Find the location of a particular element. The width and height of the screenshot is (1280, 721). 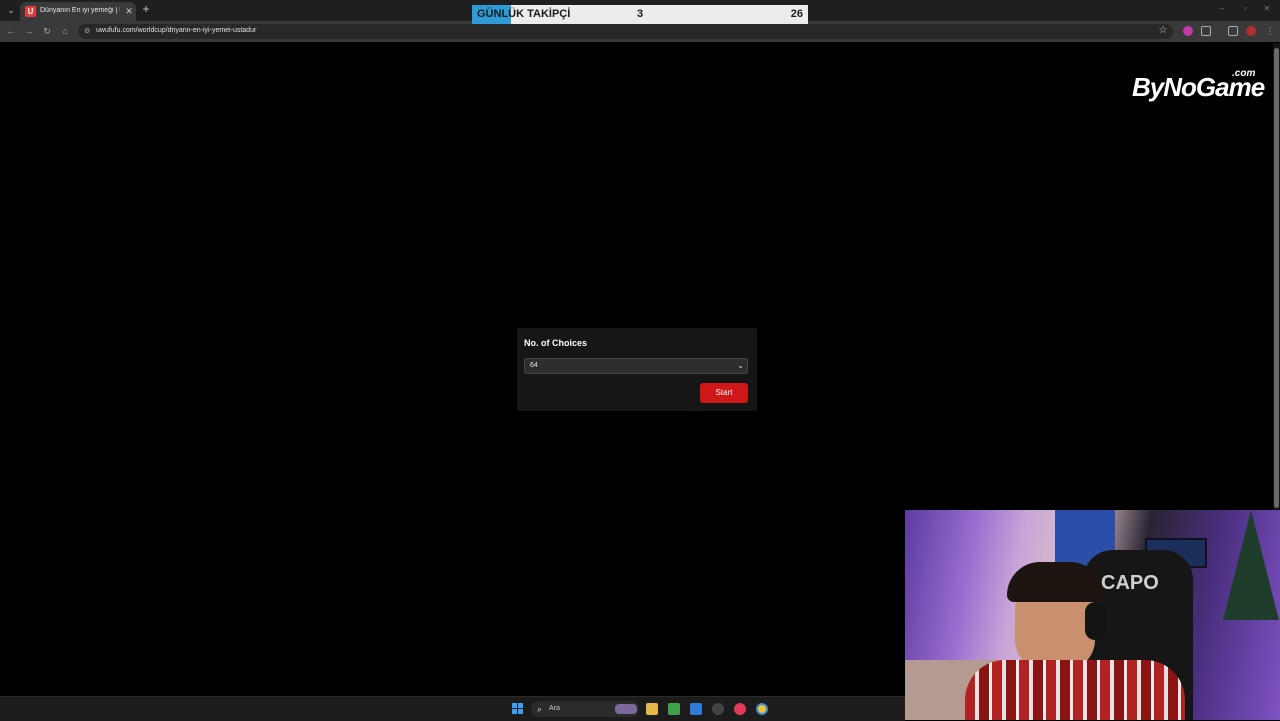

taskbar-search: ⌕ Ara is located at coordinates (585, 709).